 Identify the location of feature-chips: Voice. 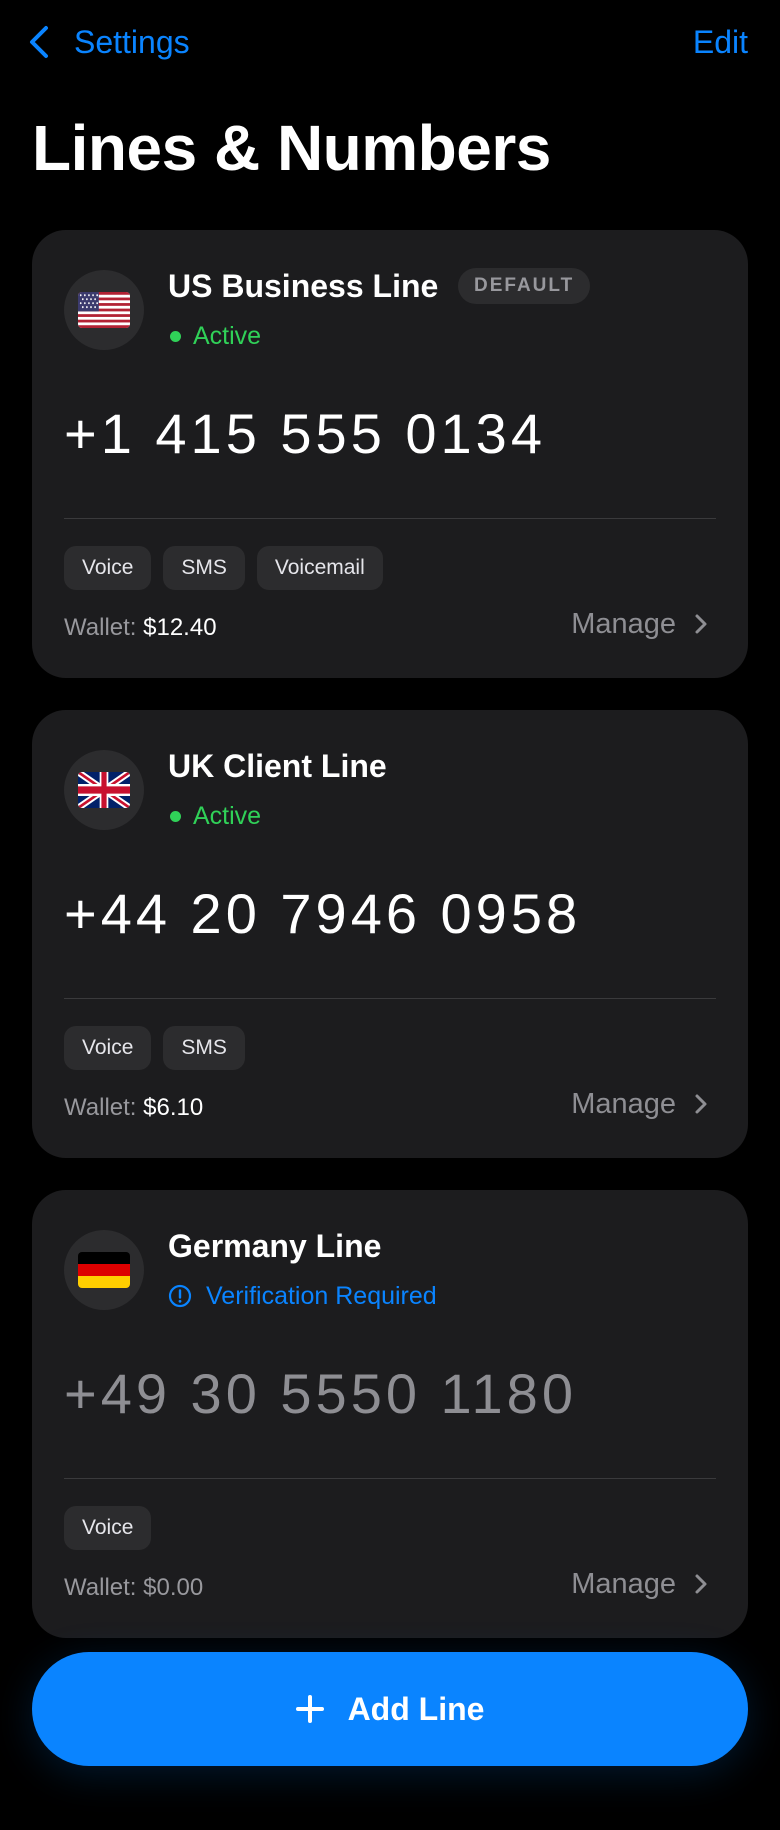
(108, 1528).